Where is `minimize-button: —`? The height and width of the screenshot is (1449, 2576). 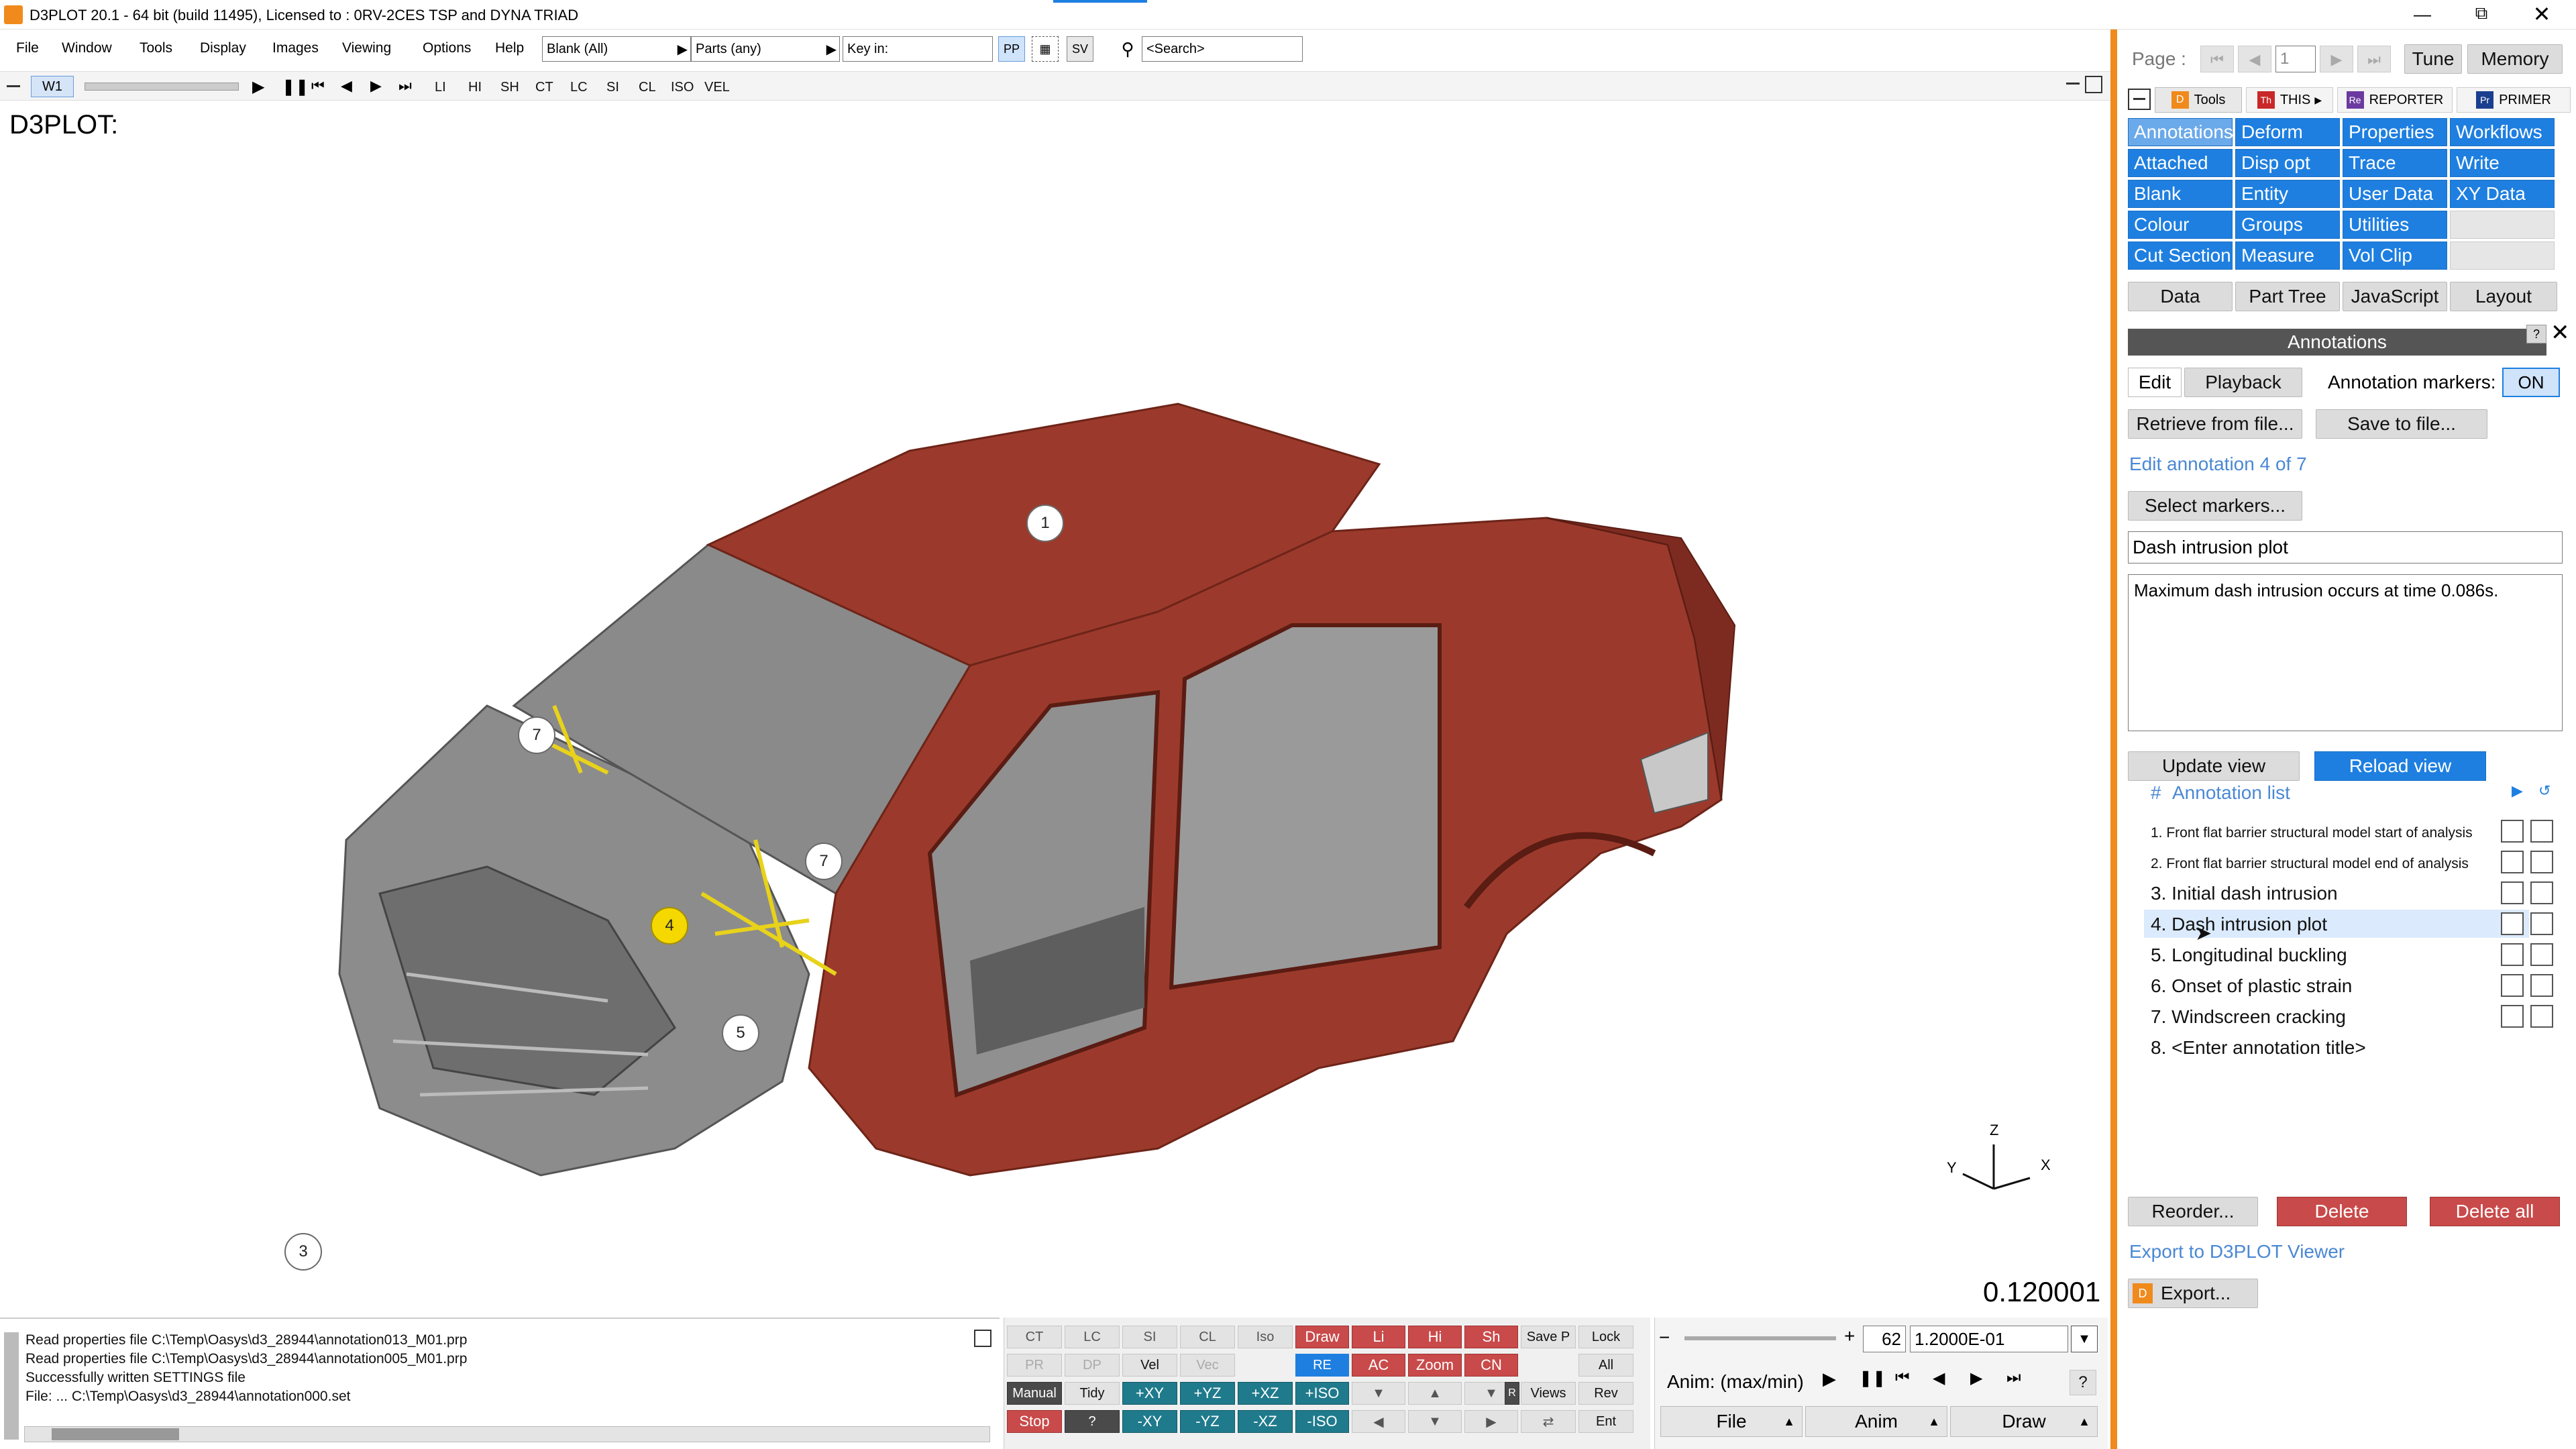
minimize-button: — is located at coordinates (2422, 14).